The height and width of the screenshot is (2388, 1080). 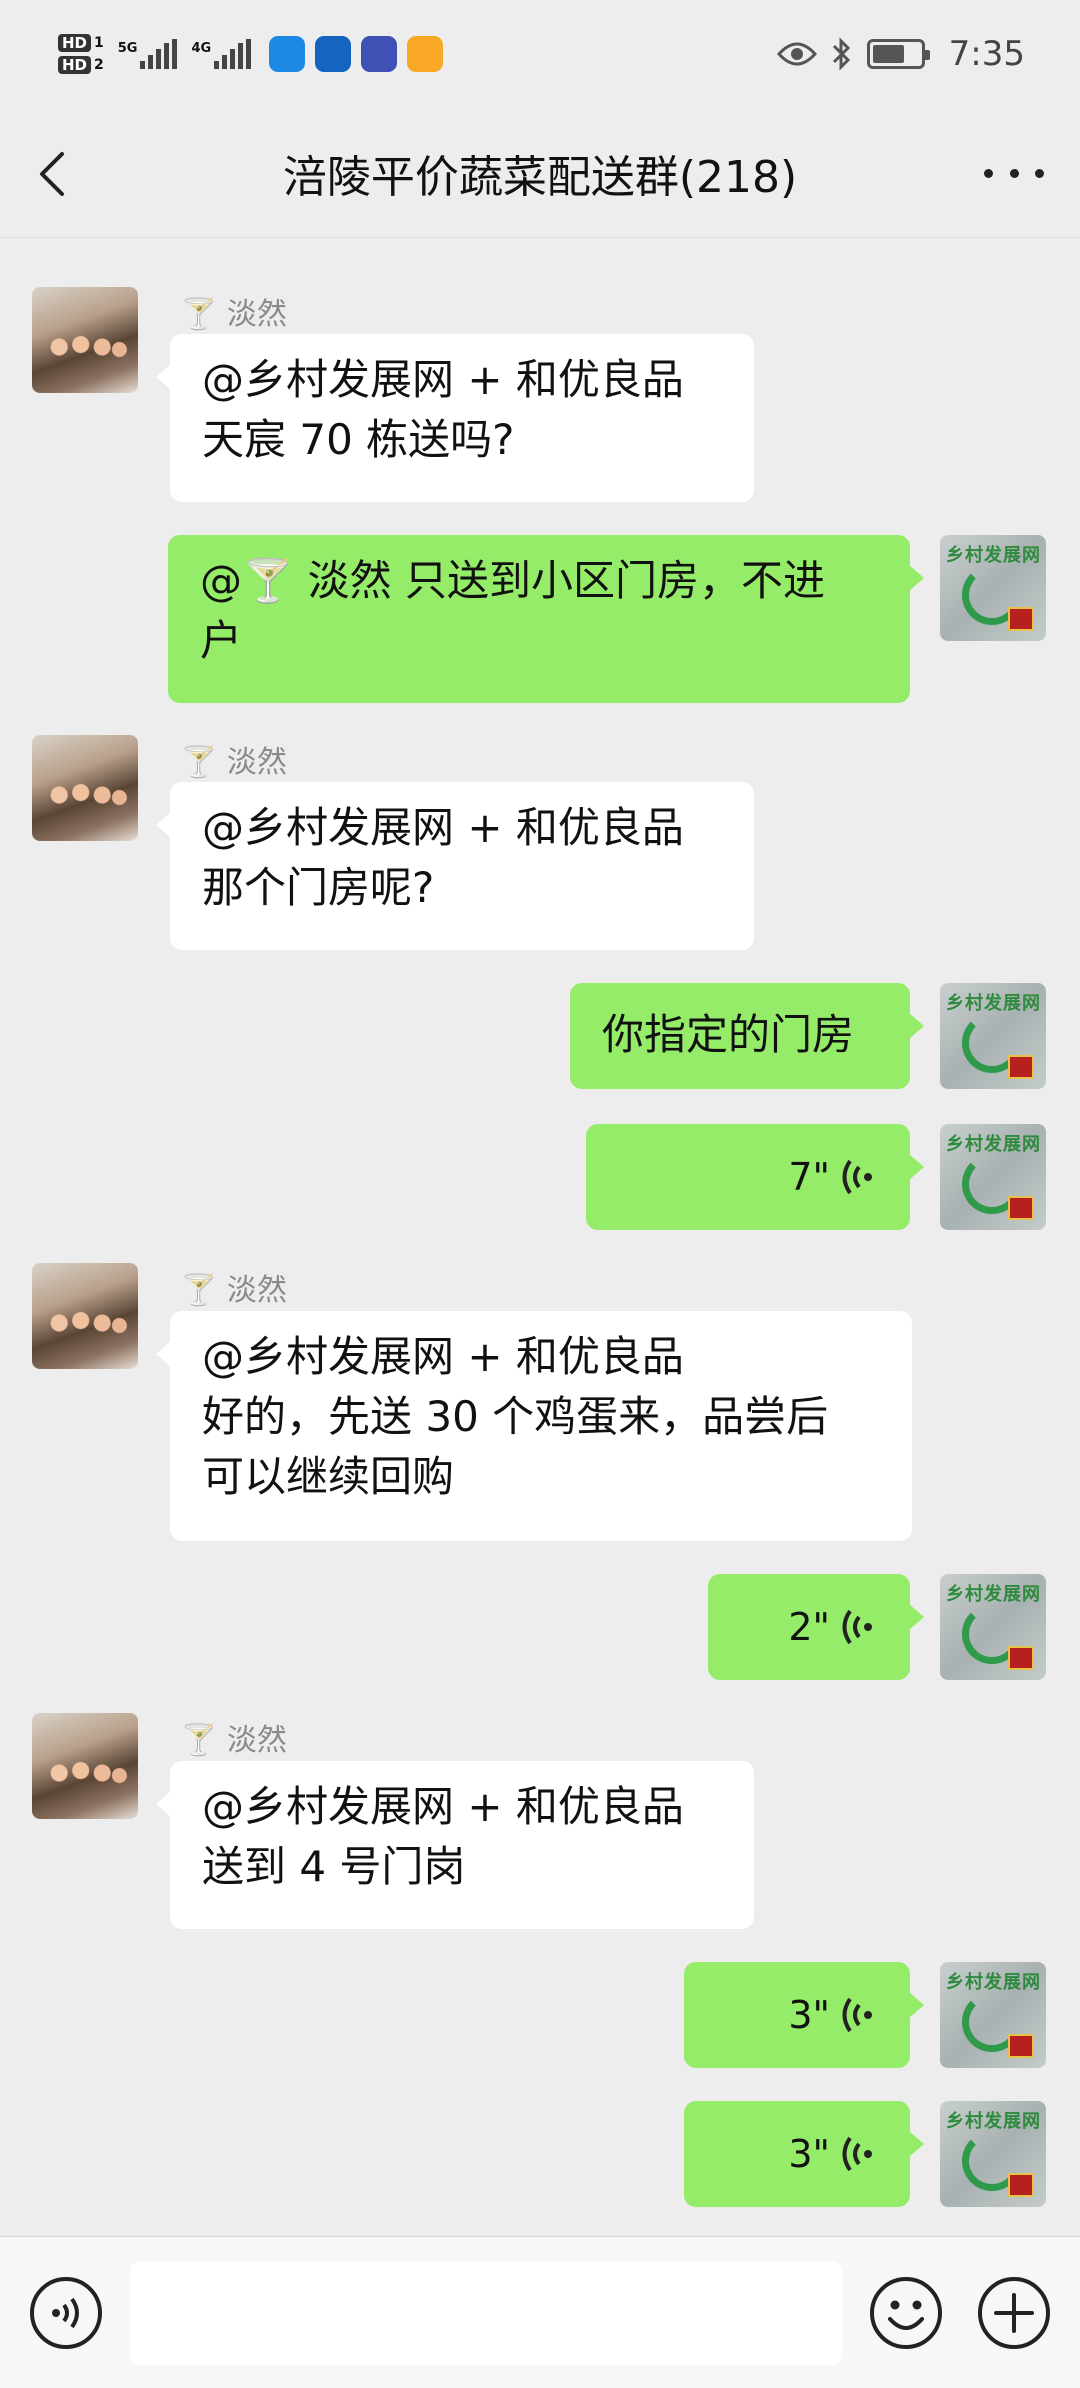 What do you see at coordinates (1014, 2313) in the screenshot?
I see `plus-icon` at bounding box center [1014, 2313].